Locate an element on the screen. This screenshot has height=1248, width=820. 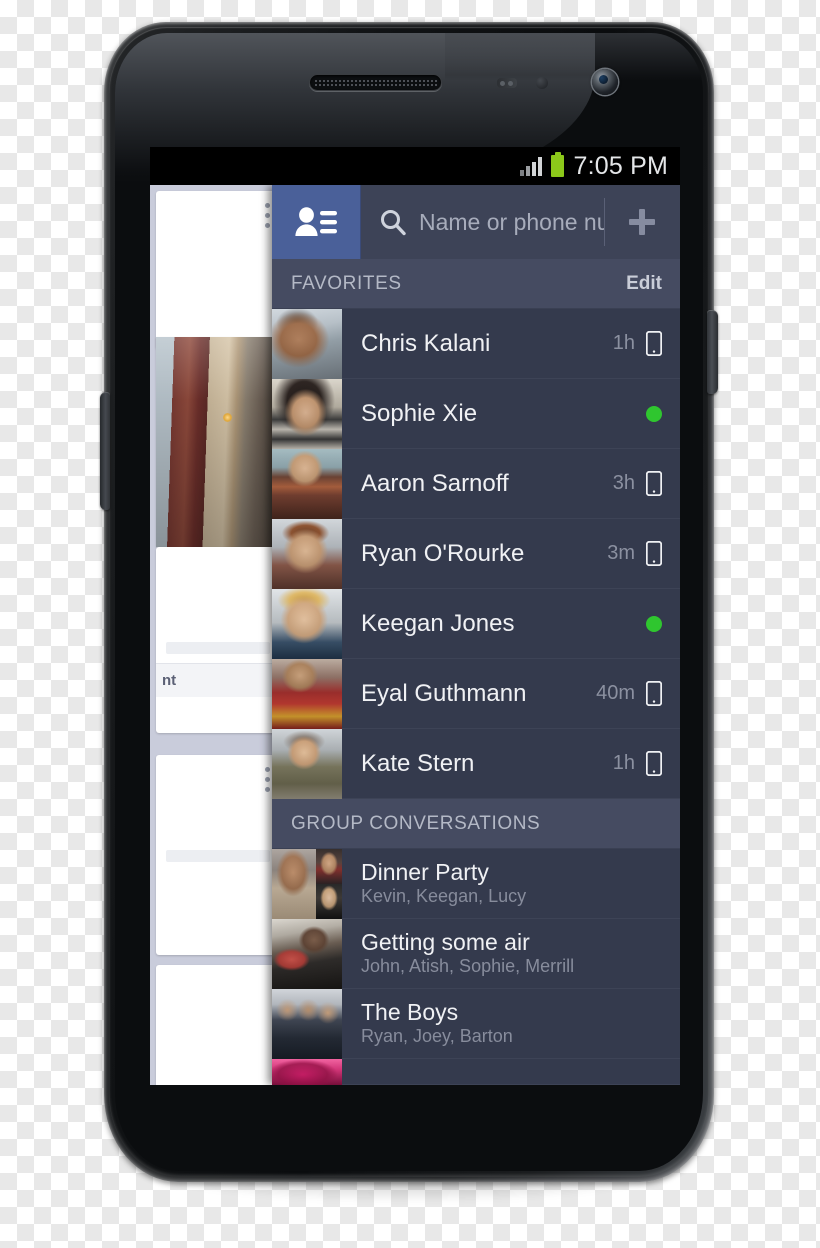
contact-row: Eyal Guthmann 40m is located at coordinates (476, 694).